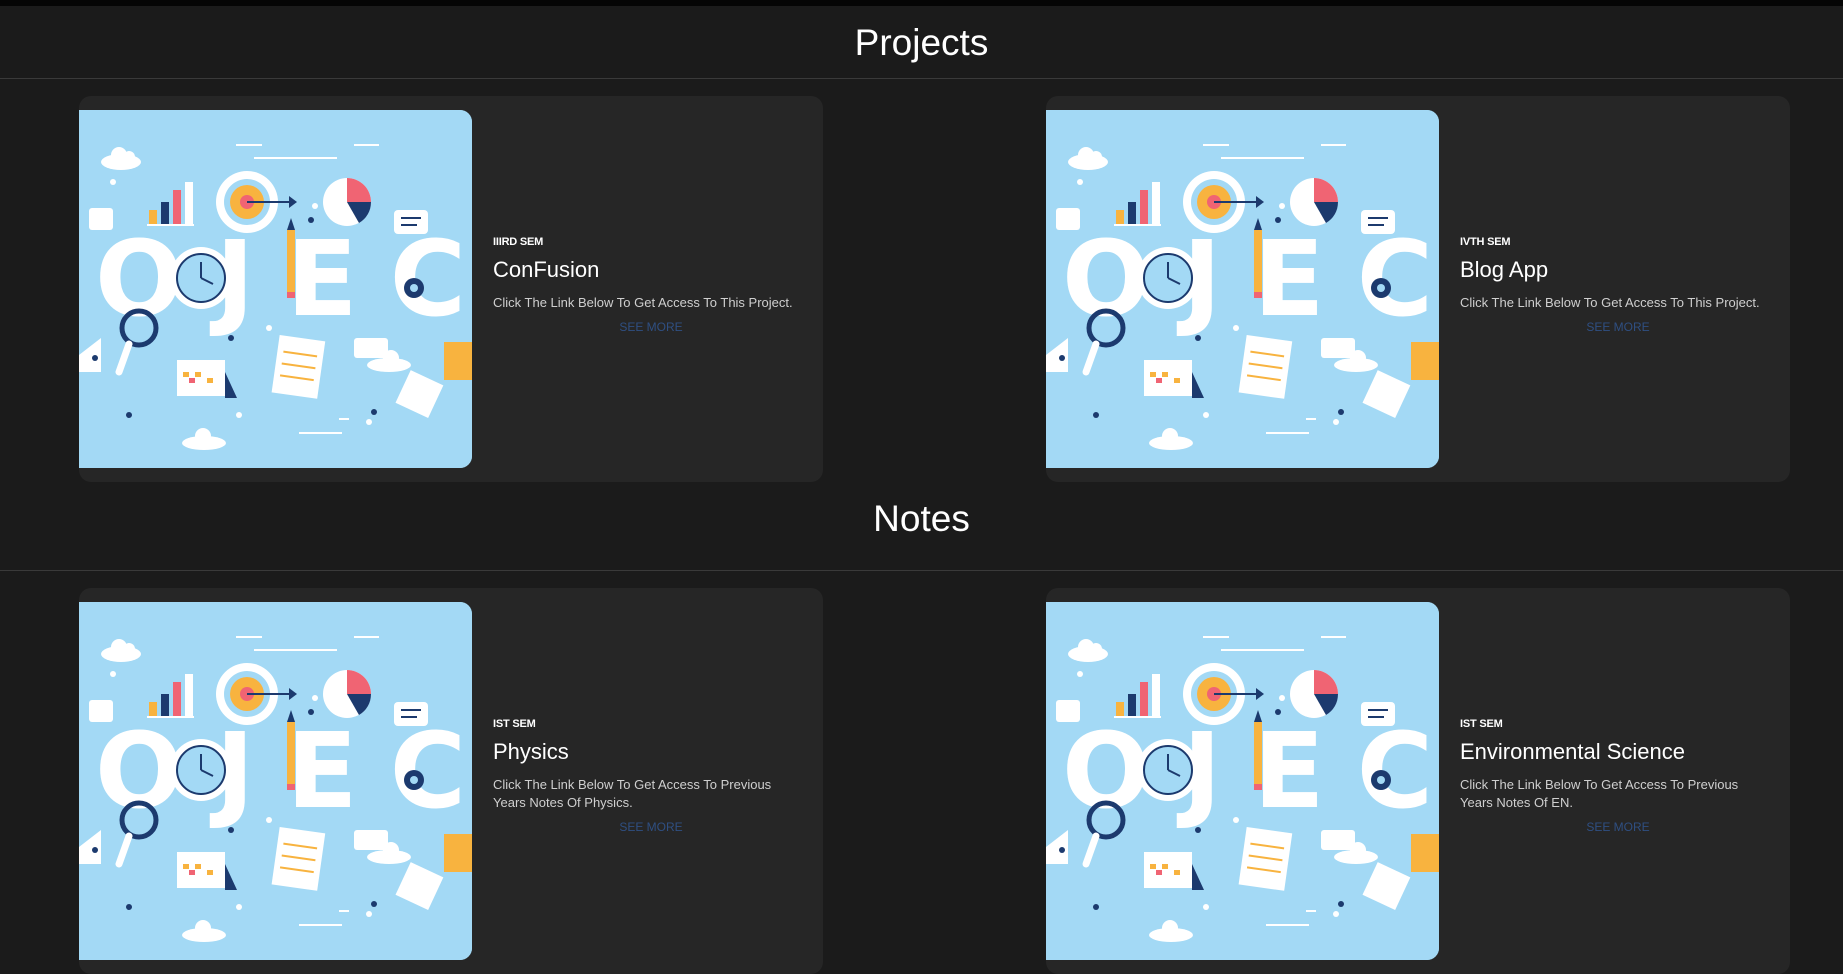 This screenshot has width=1843, height=974. Describe the element at coordinates (531, 751) in the screenshot. I see `card-title: Physics` at that location.